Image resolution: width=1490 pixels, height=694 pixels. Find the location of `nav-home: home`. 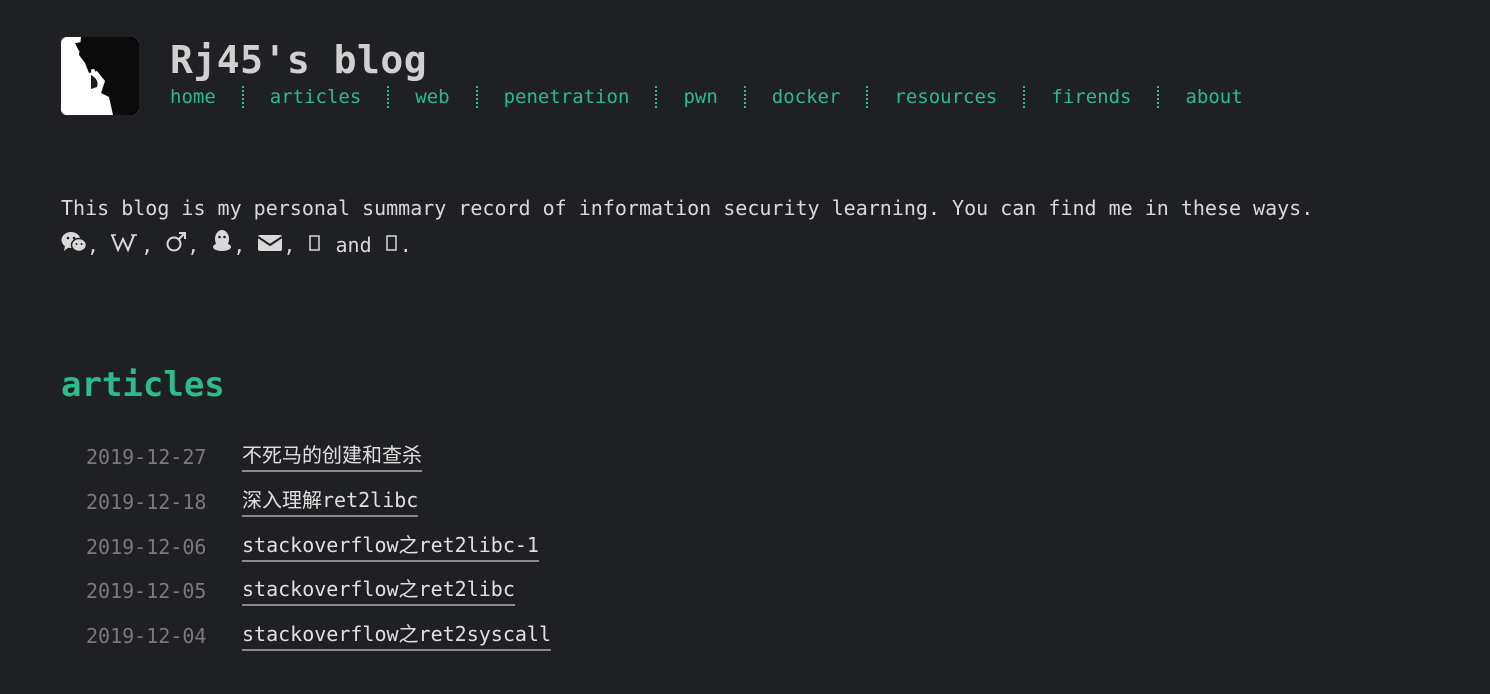

nav-home: home is located at coordinates (193, 97).